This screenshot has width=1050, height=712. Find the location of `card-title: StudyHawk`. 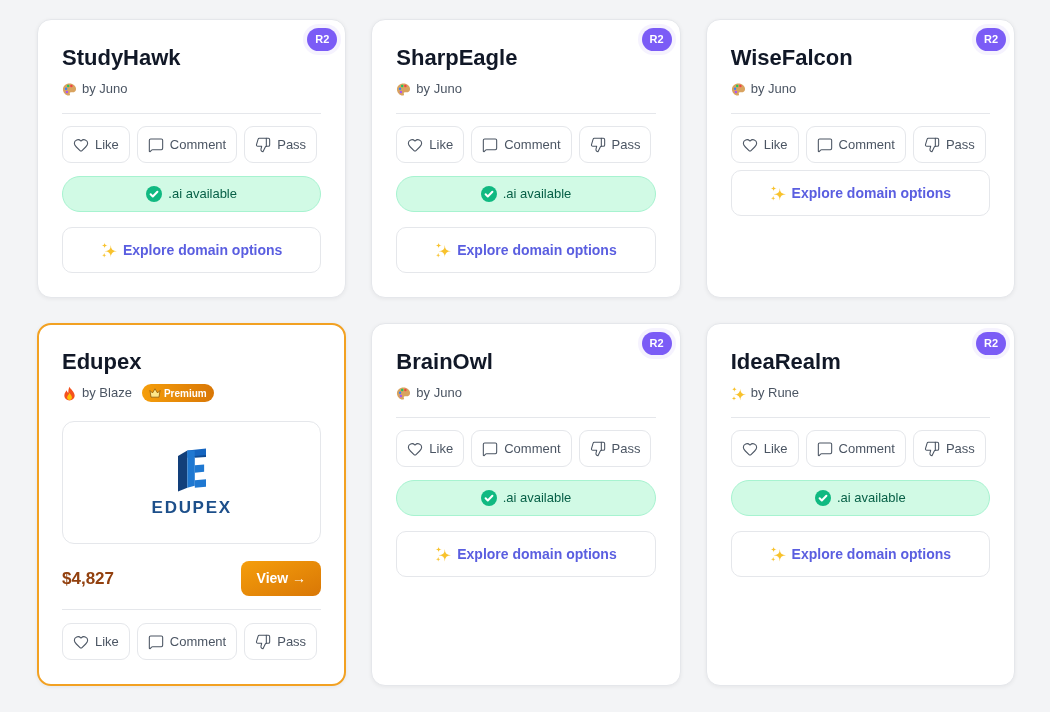

card-title: StudyHawk is located at coordinates (121, 58).